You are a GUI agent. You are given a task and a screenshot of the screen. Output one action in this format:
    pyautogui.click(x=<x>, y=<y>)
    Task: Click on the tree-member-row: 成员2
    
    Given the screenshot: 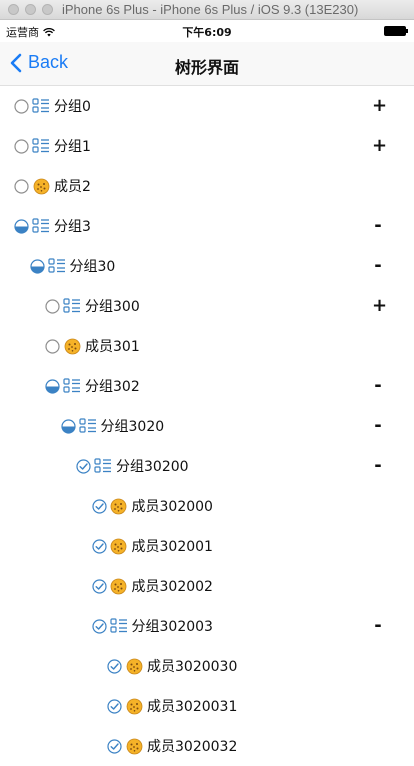 What is the action you would take?
    pyautogui.click(x=207, y=186)
    